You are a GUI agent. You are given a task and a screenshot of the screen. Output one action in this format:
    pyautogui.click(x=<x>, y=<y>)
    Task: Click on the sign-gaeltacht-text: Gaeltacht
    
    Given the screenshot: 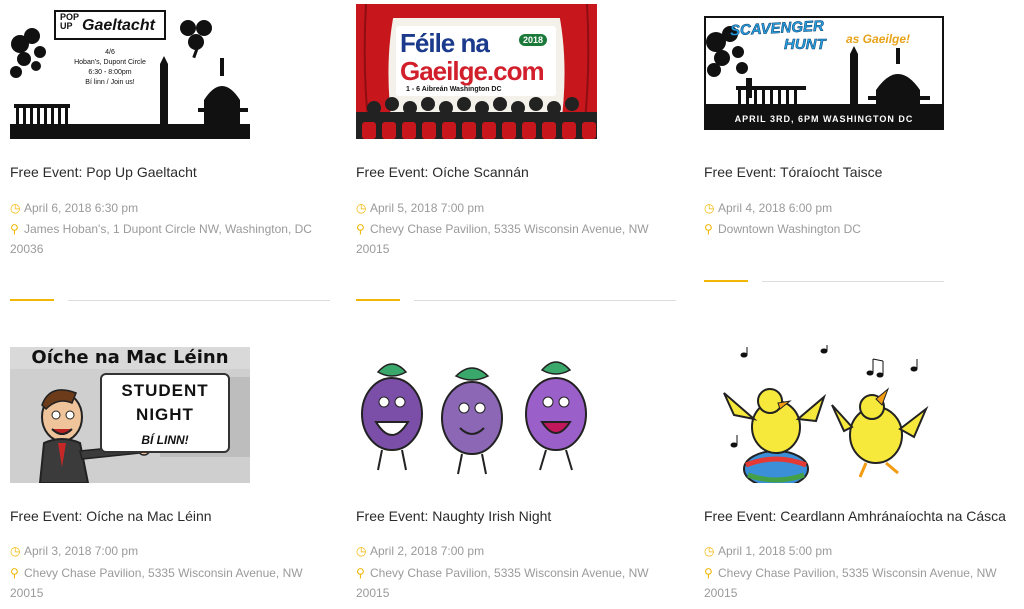 What is the action you would take?
    pyautogui.click(x=118, y=25)
    